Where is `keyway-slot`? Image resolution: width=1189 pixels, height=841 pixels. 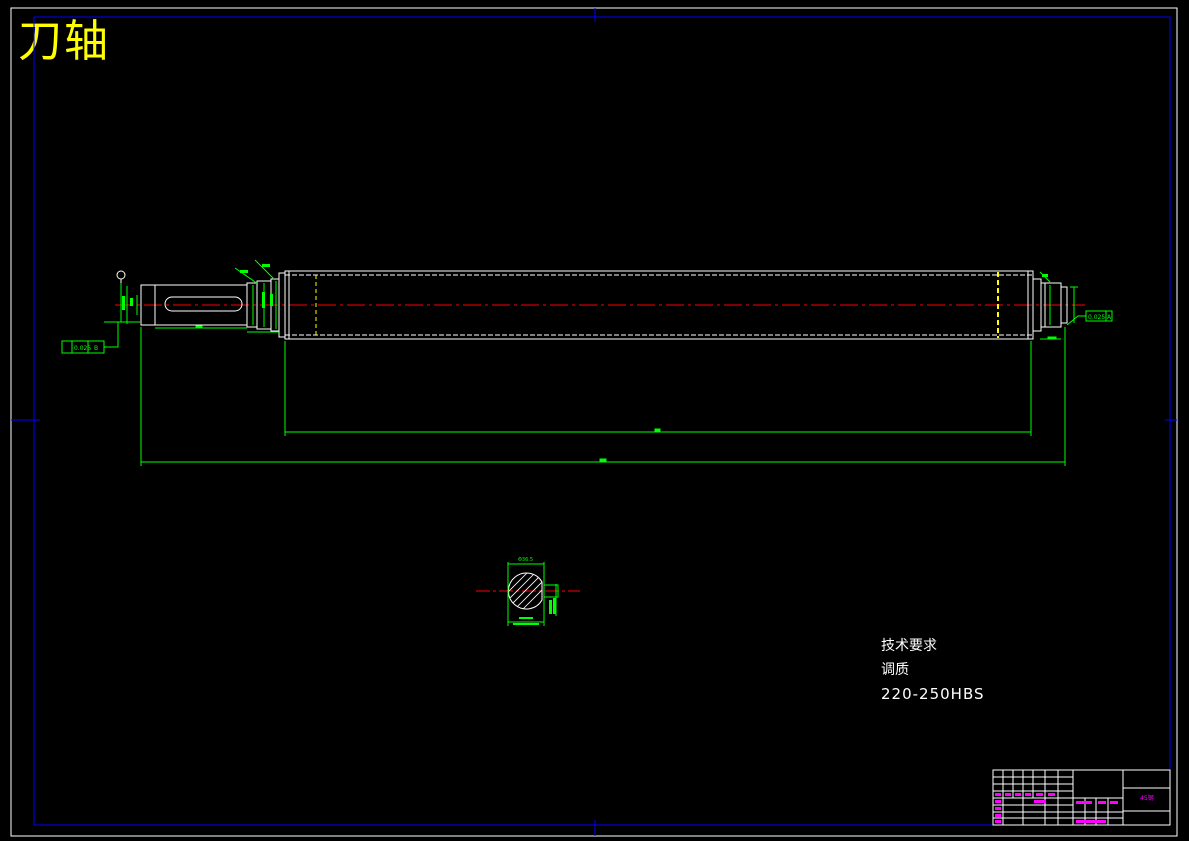
keyway-slot is located at coordinates (203, 304).